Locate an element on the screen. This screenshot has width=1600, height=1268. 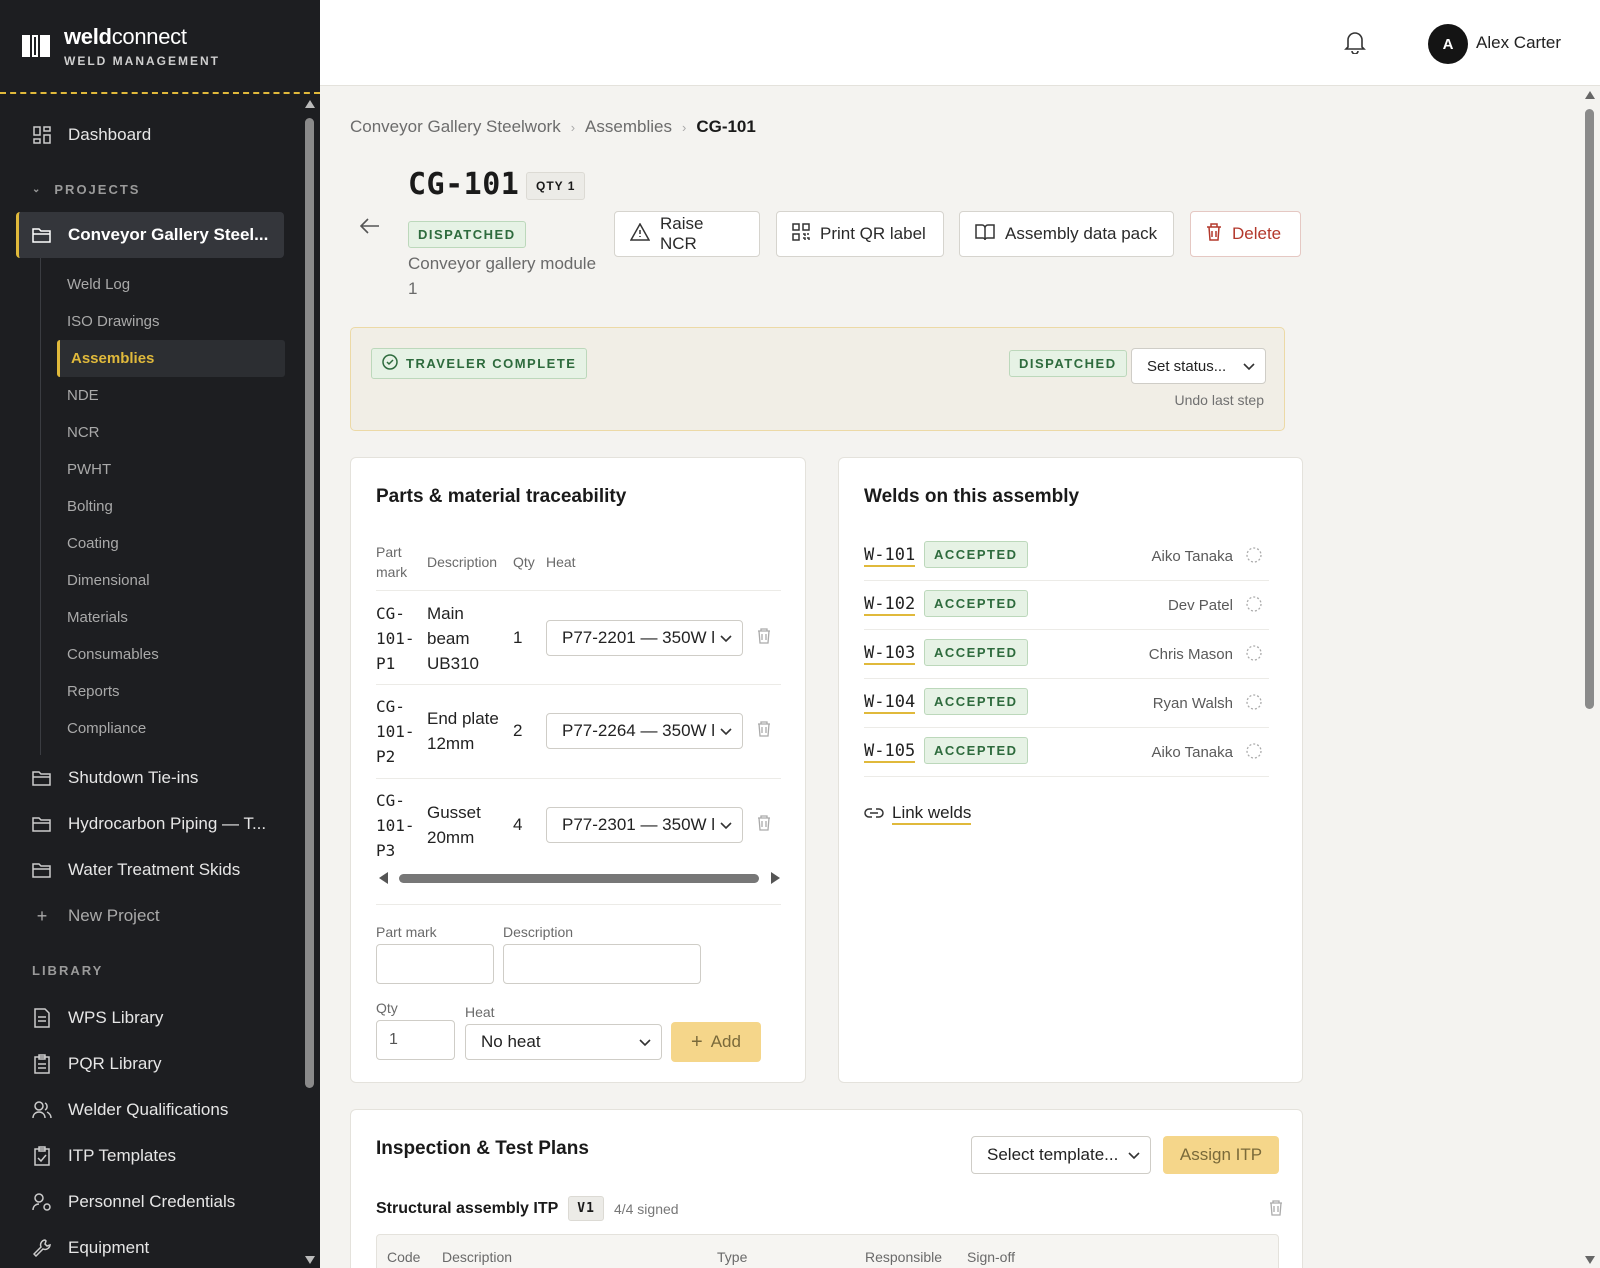
subnav-assemblies: Assemblies is located at coordinates (171, 358).